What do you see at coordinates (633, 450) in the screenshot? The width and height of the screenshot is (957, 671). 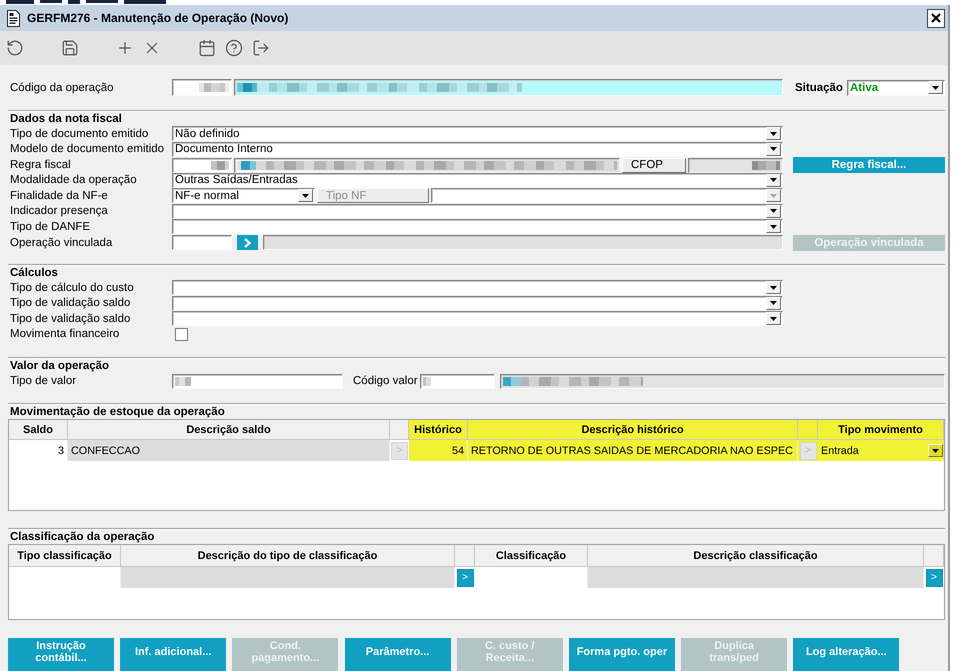 I see `grid-cell: RETORNO DE OUTRAS SAIDAS DE MERCADORIA NAO ESPEC` at bounding box center [633, 450].